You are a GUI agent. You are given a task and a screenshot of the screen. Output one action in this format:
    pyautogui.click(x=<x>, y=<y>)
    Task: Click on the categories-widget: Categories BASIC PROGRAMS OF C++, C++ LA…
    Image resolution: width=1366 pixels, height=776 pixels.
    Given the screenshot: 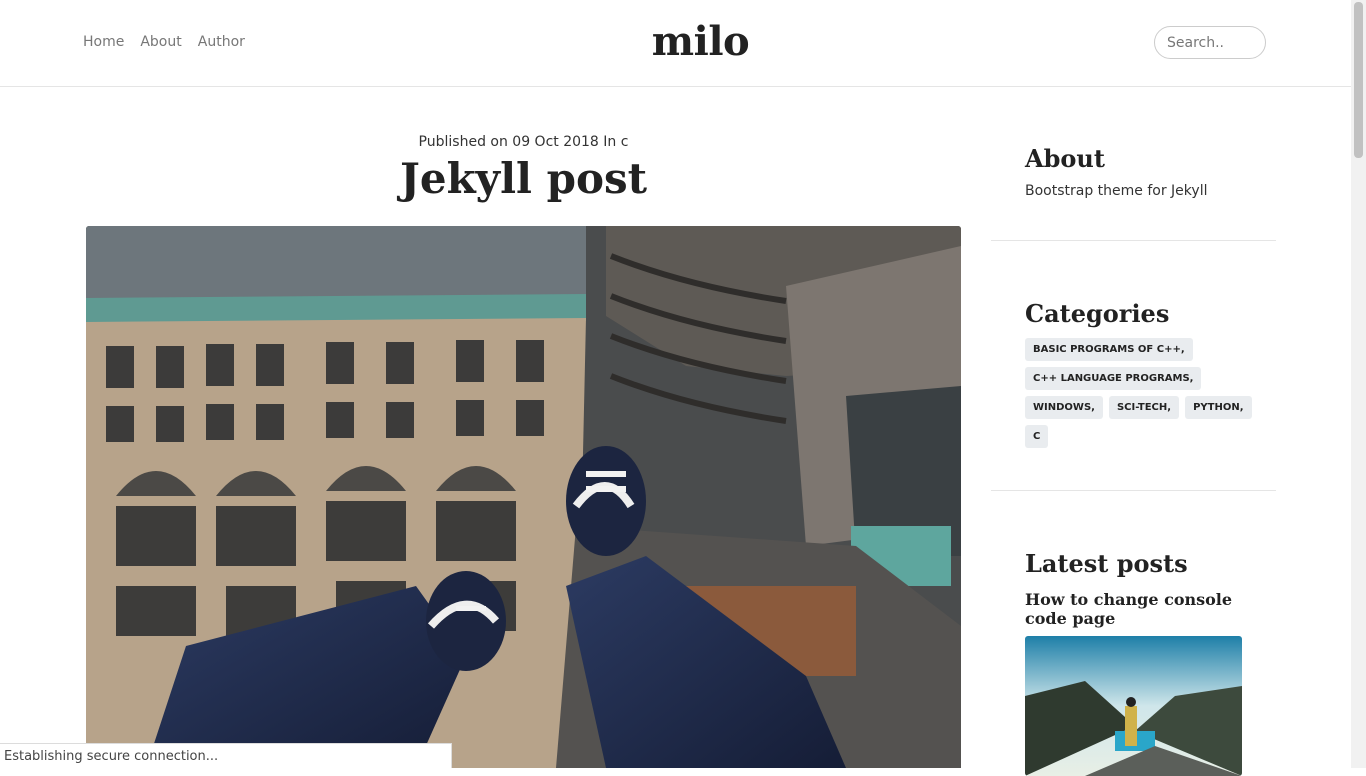 What is the action you would take?
    pyautogui.click(x=1133, y=388)
    